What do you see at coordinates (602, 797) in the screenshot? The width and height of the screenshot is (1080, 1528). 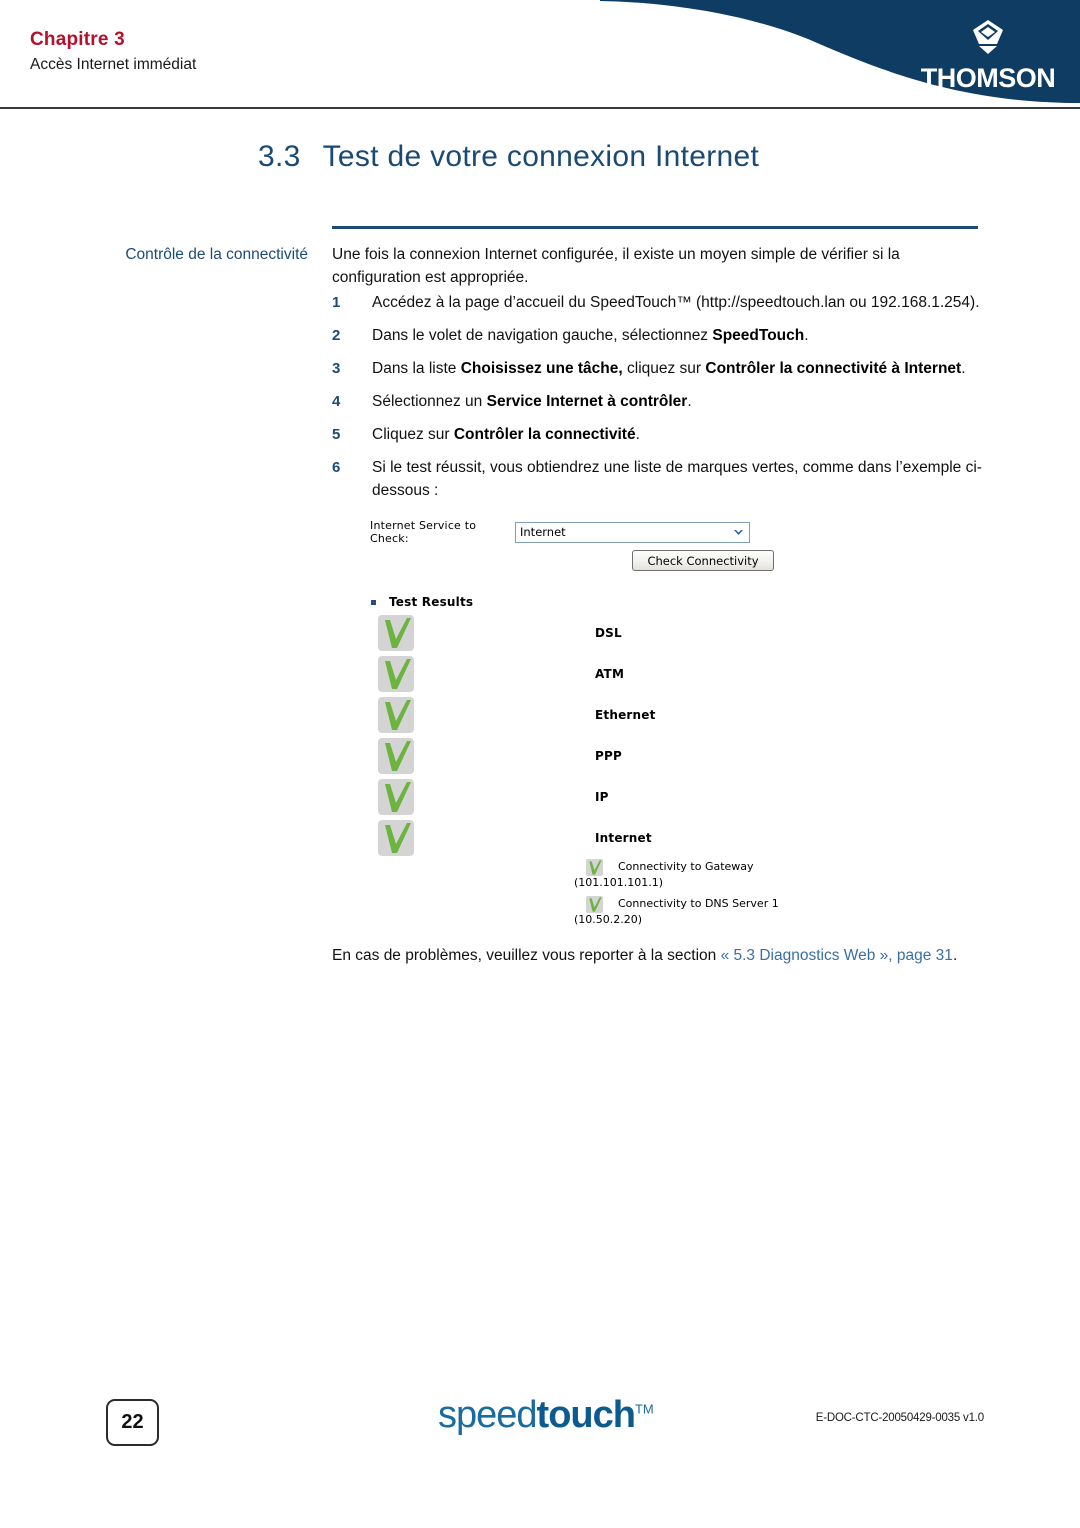 I see `test-result-label: IP` at bounding box center [602, 797].